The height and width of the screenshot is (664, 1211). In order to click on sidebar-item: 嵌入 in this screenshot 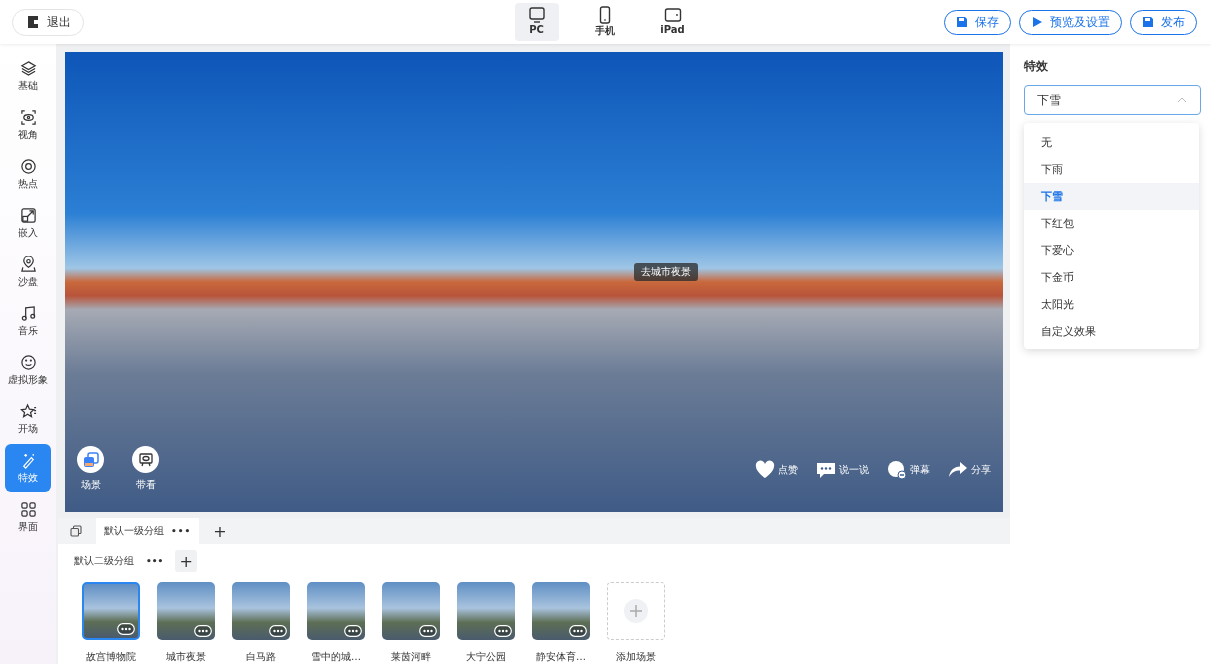, I will do `click(28, 223)`.